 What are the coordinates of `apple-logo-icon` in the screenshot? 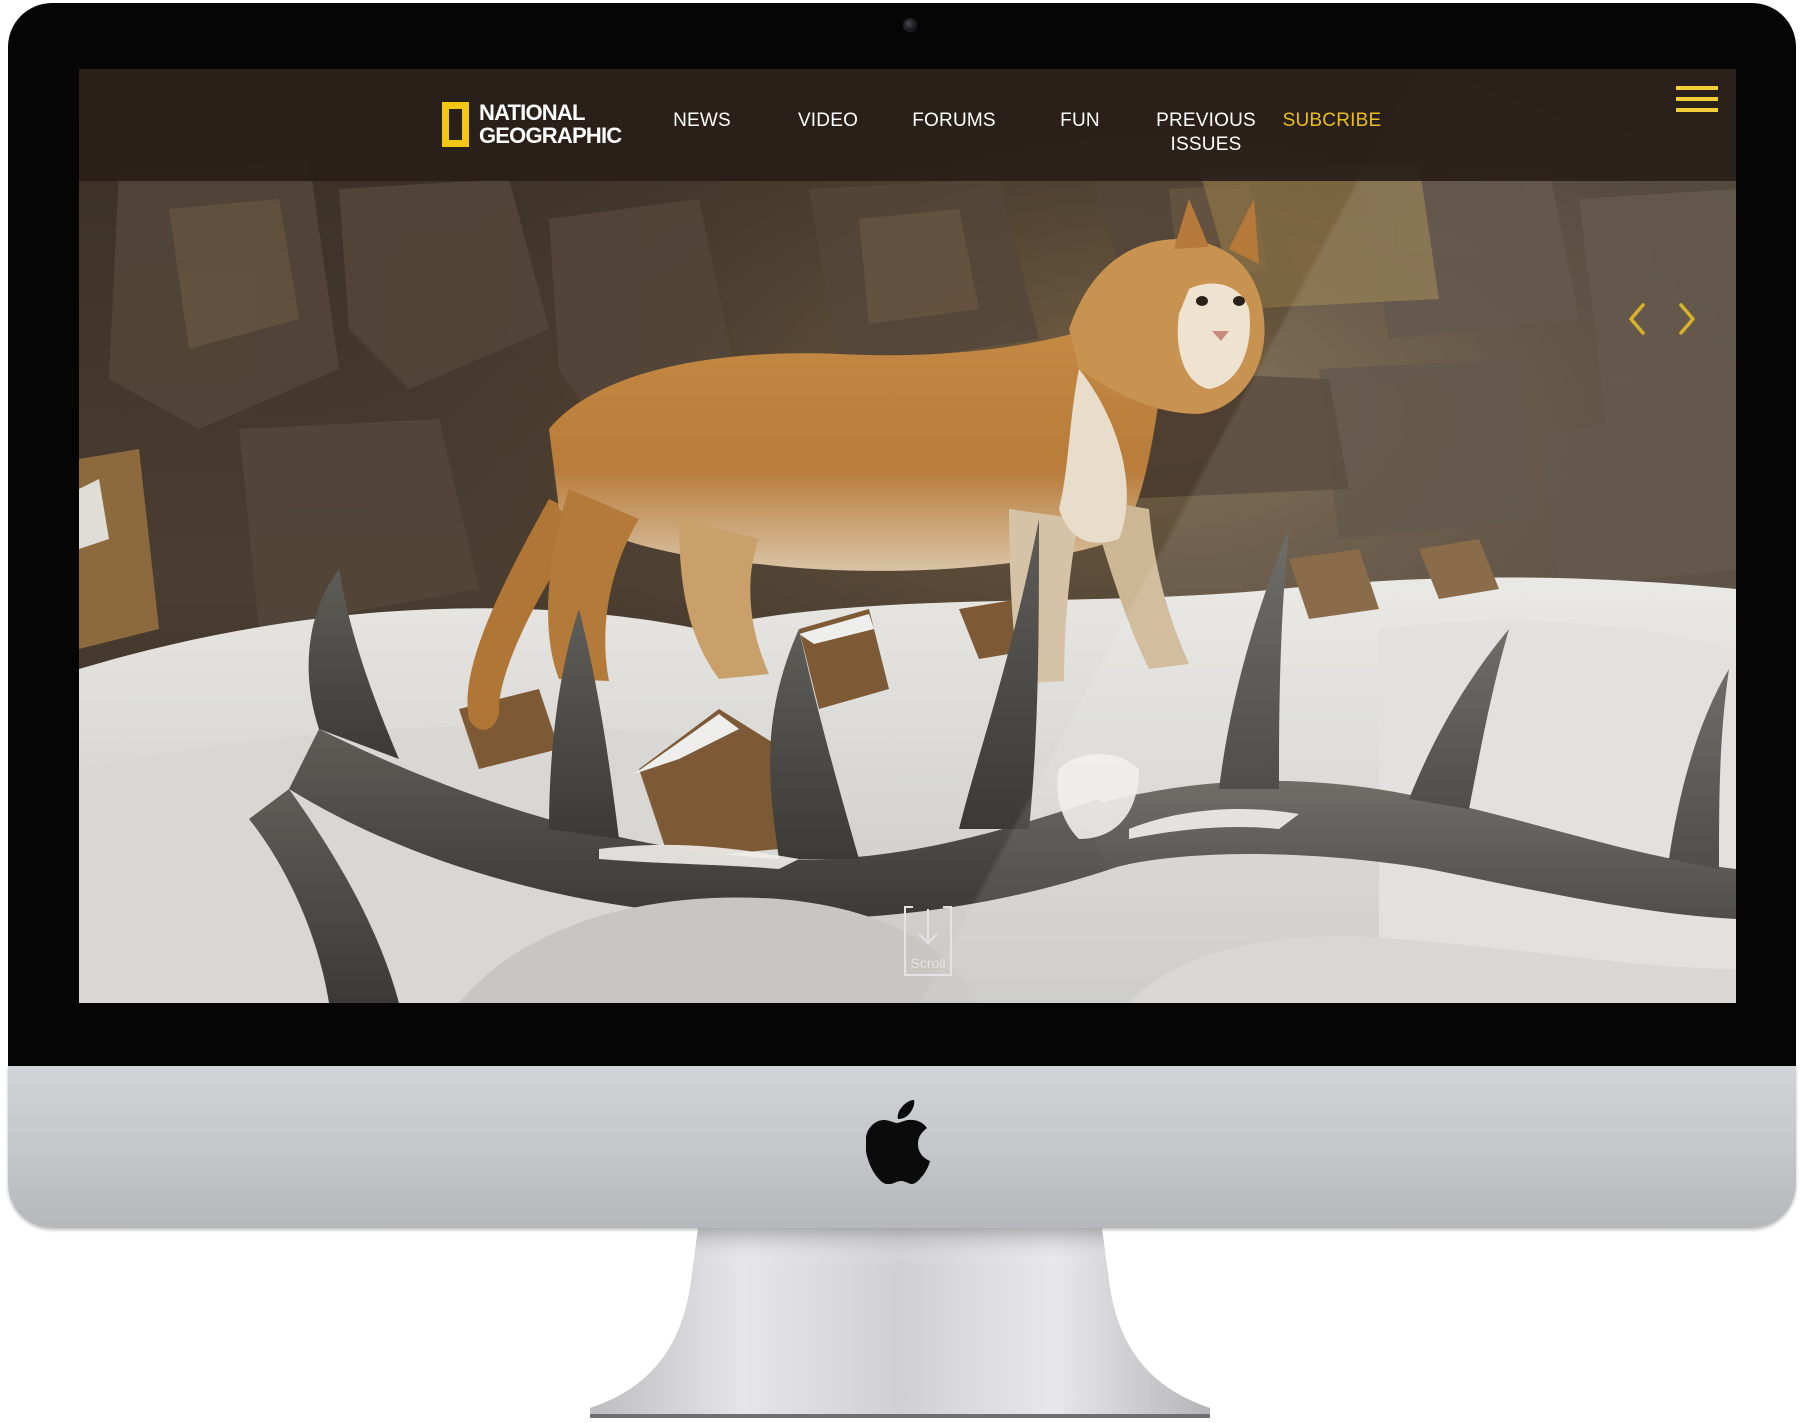 It's located at (898, 1142).